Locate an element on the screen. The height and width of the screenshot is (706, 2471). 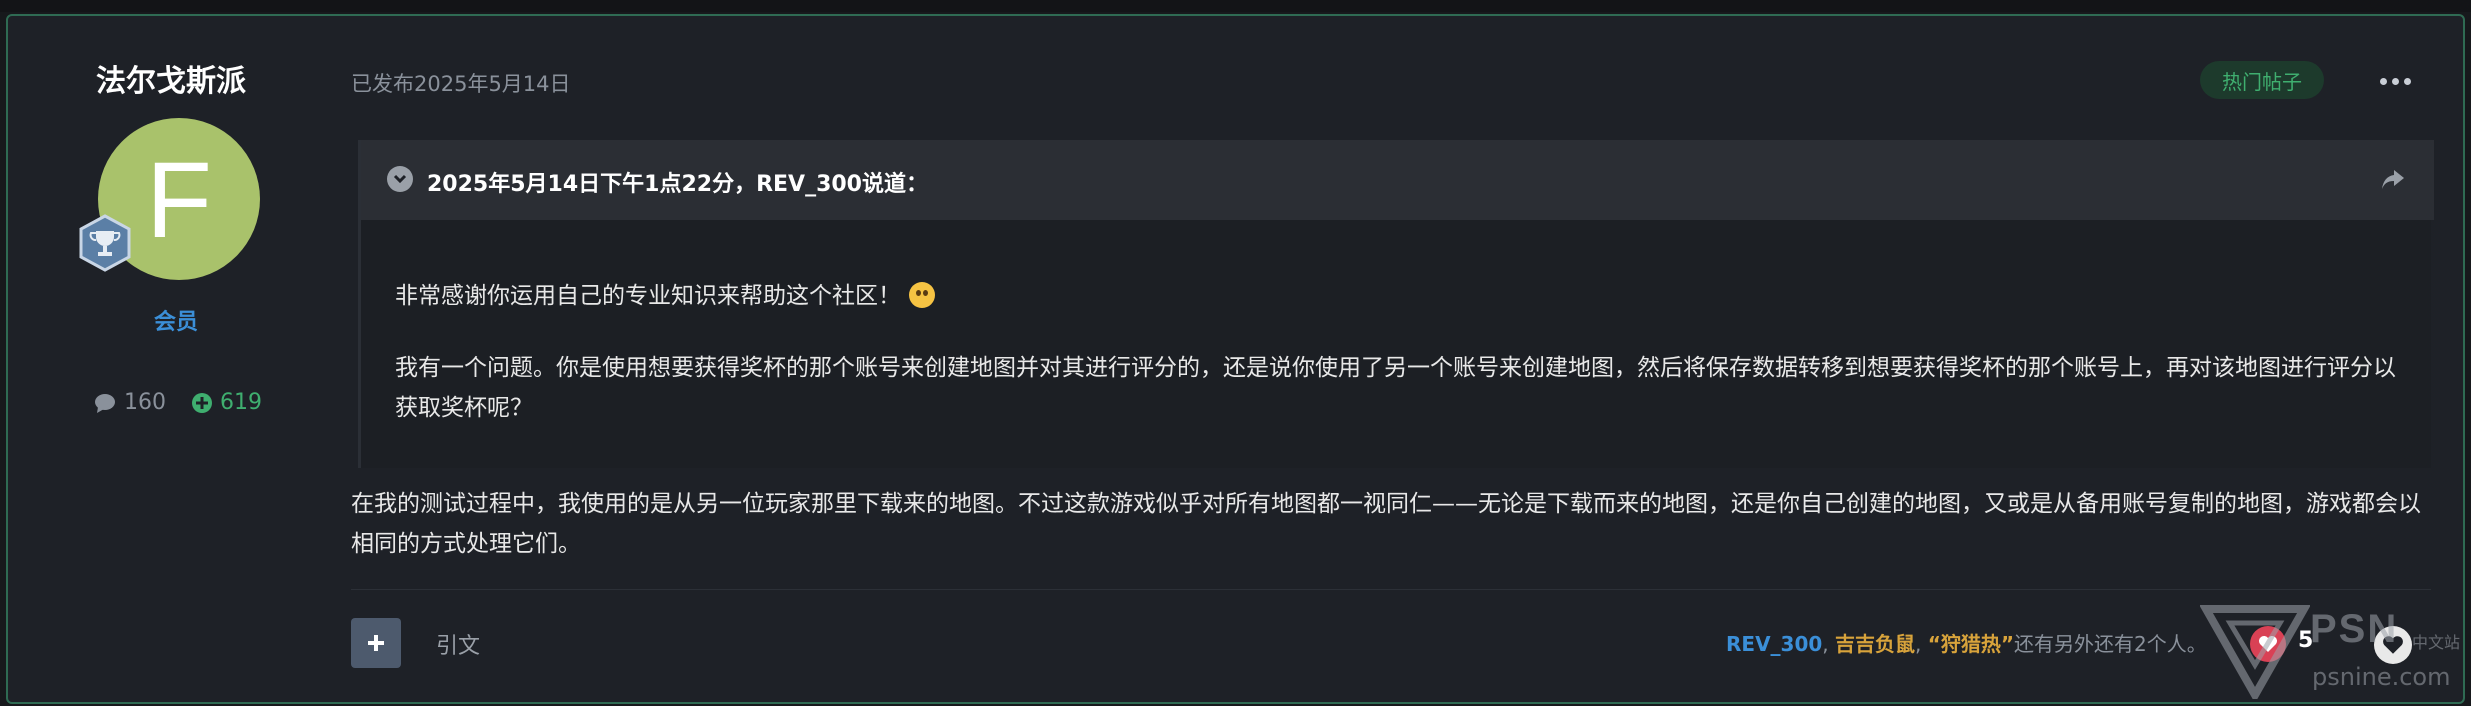
more-options-button is located at coordinates (2395, 81).